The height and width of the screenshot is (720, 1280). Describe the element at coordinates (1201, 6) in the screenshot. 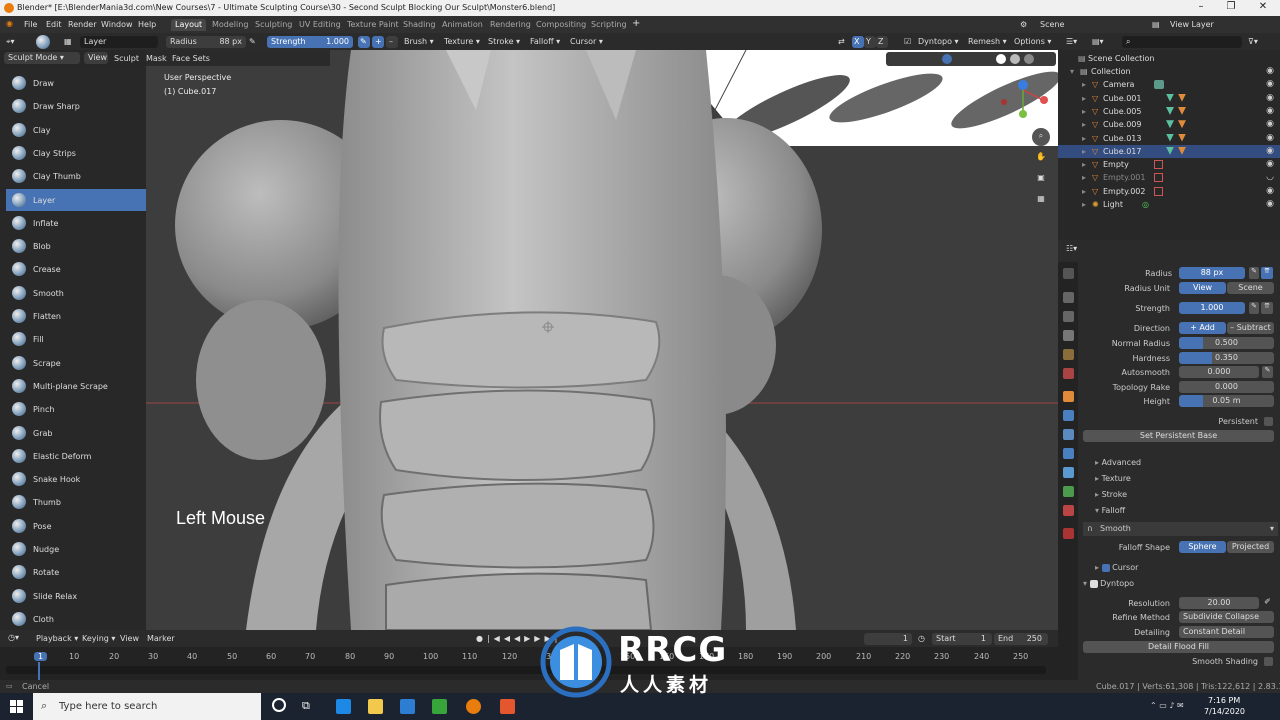

I see `minimize-button: –` at that location.